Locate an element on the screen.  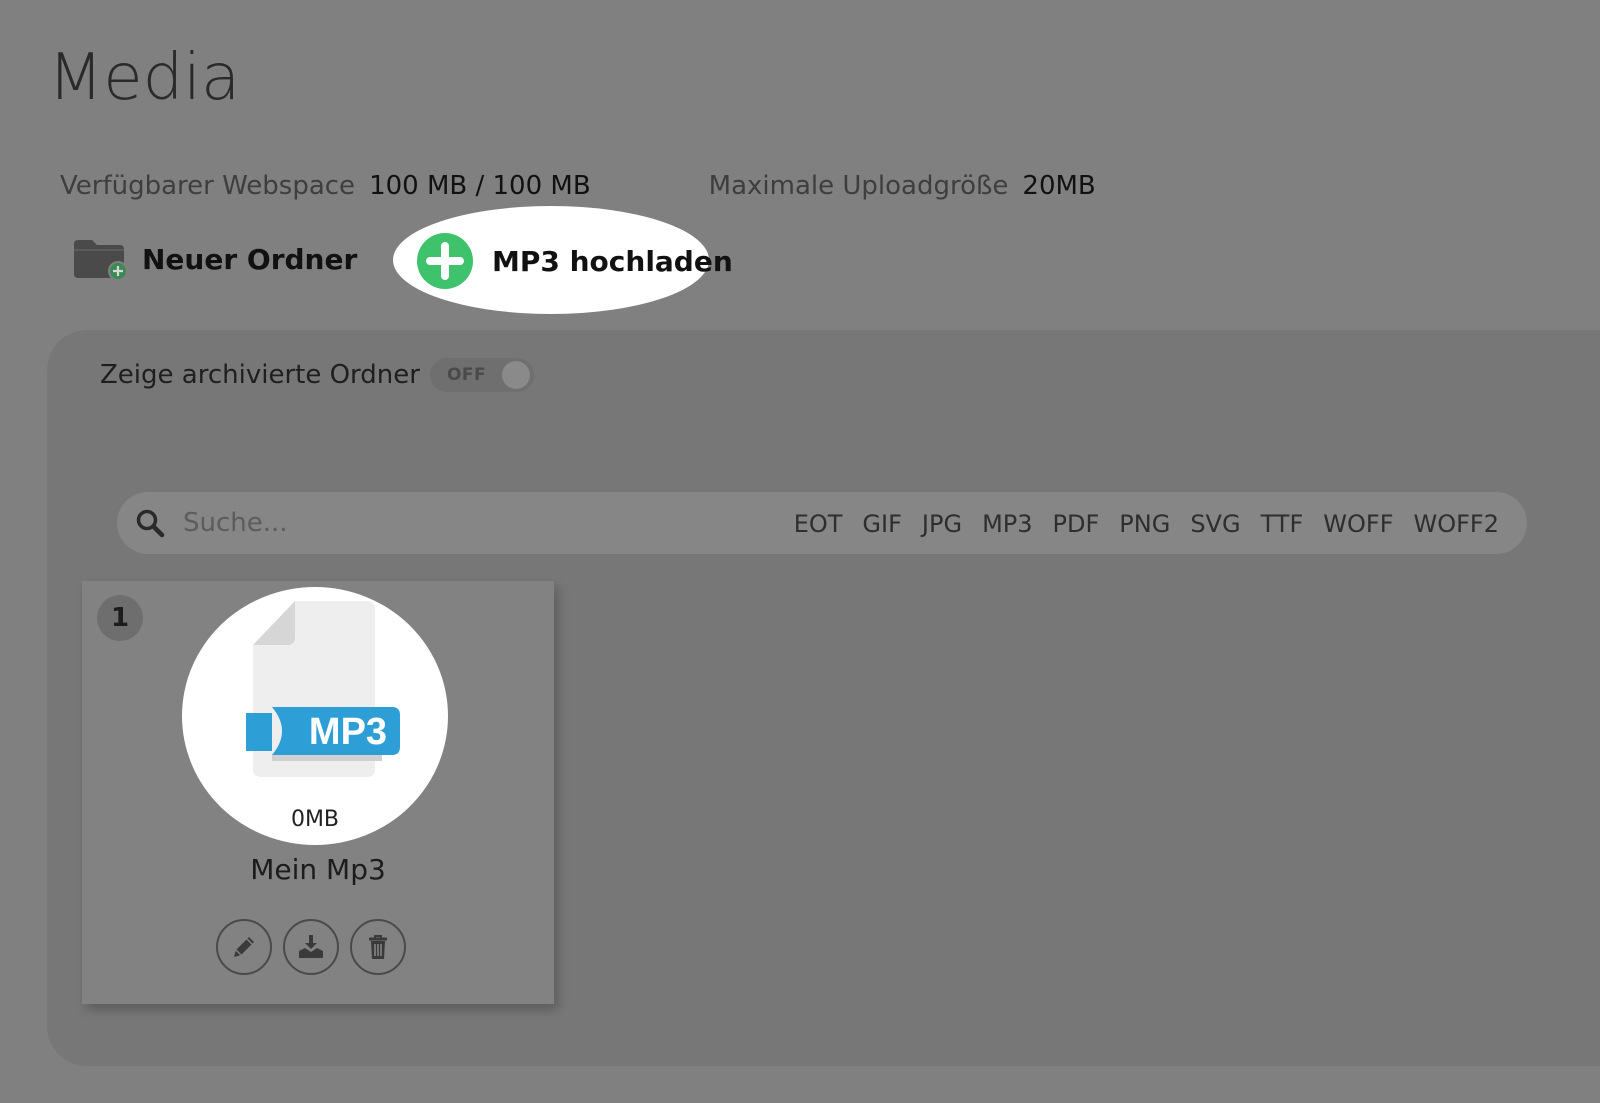
upload-mp3-button: MP3 hochladen is located at coordinates (574, 261).